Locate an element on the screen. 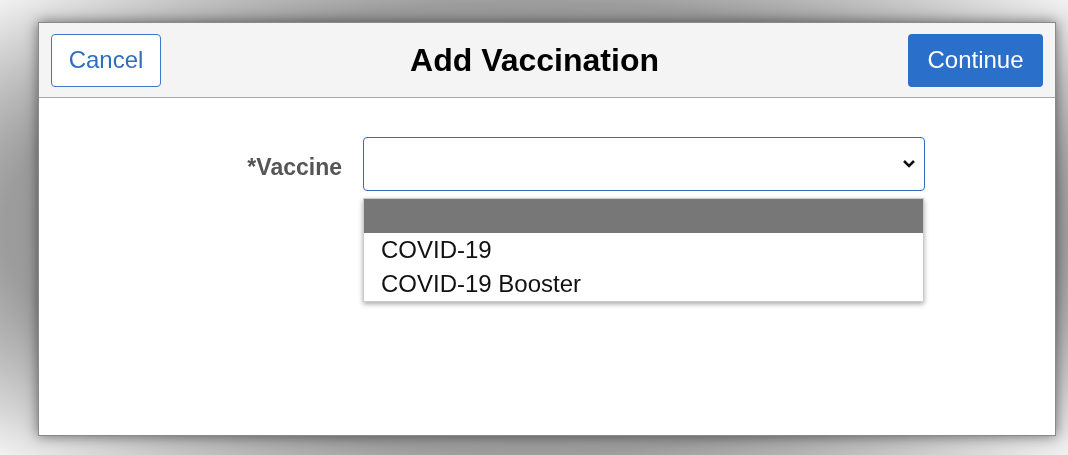 The height and width of the screenshot is (455, 1068). dropdown-option: COVID-19 is located at coordinates (643, 250).